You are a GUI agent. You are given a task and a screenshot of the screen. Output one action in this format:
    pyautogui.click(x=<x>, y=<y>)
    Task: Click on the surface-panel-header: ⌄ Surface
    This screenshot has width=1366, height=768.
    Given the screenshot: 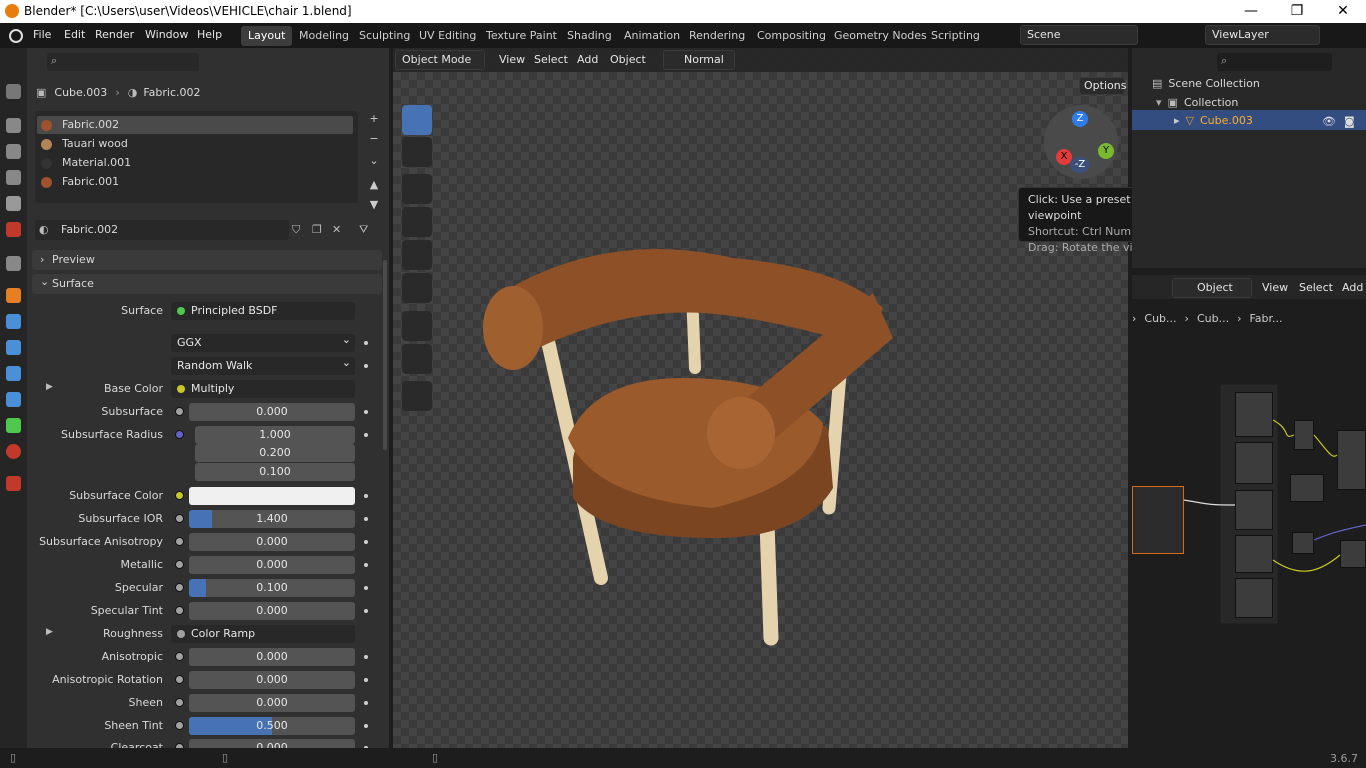 What is the action you would take?
    pyautogui.click(x=207, y=284)
    